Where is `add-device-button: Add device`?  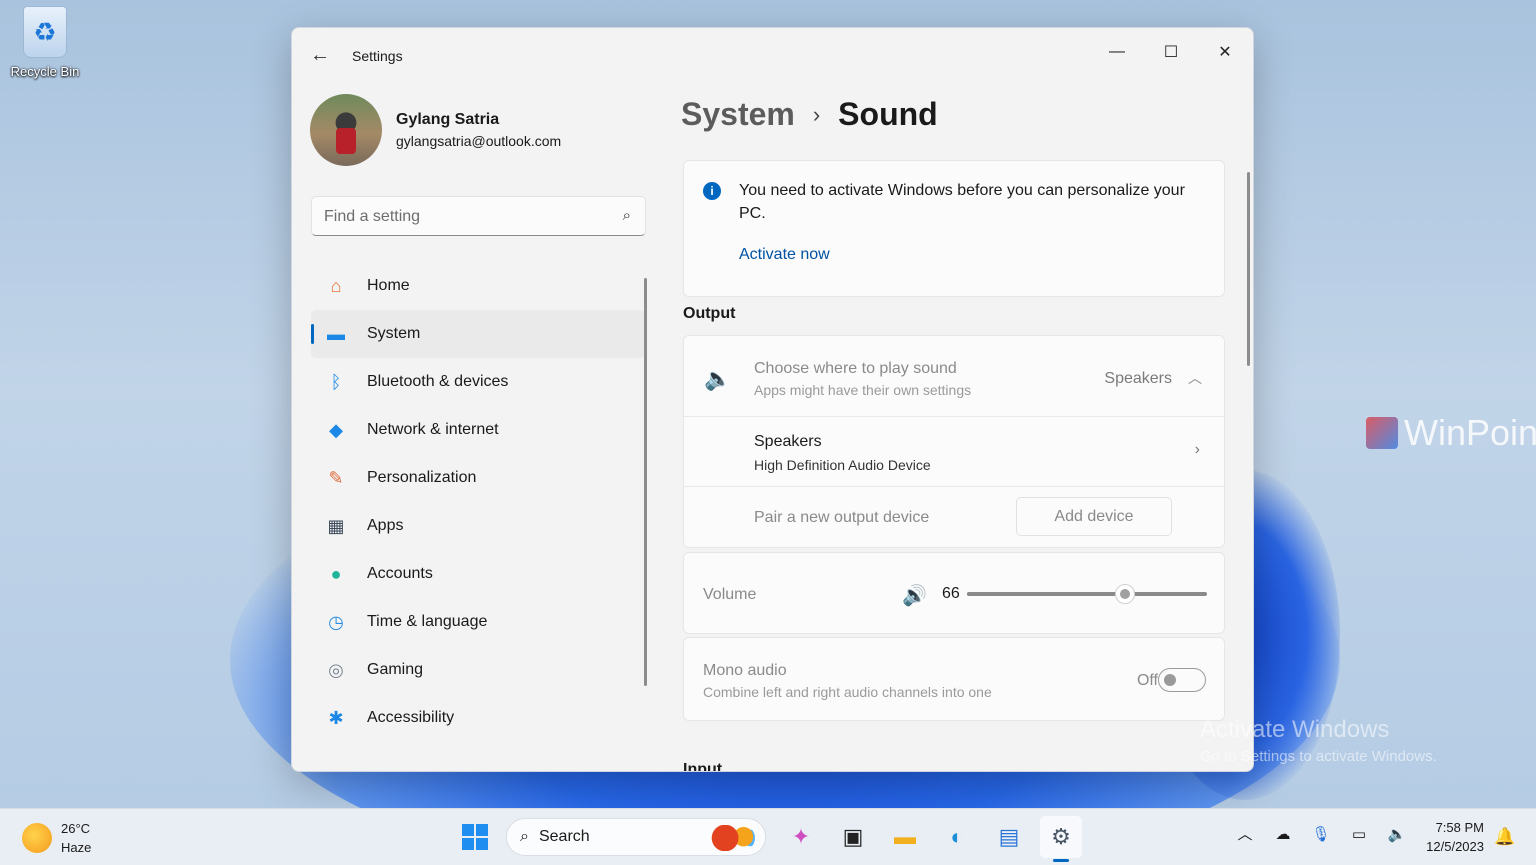 add-device-button: Add device is located at coordinates (1094, 516).